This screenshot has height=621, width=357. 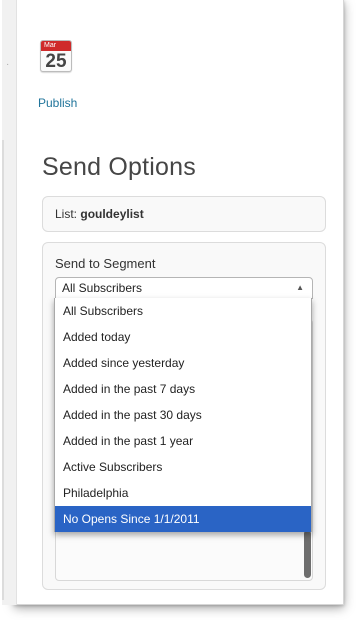 I want to click on list-panel: List: gouldeylist, so click(x=184, y=214).